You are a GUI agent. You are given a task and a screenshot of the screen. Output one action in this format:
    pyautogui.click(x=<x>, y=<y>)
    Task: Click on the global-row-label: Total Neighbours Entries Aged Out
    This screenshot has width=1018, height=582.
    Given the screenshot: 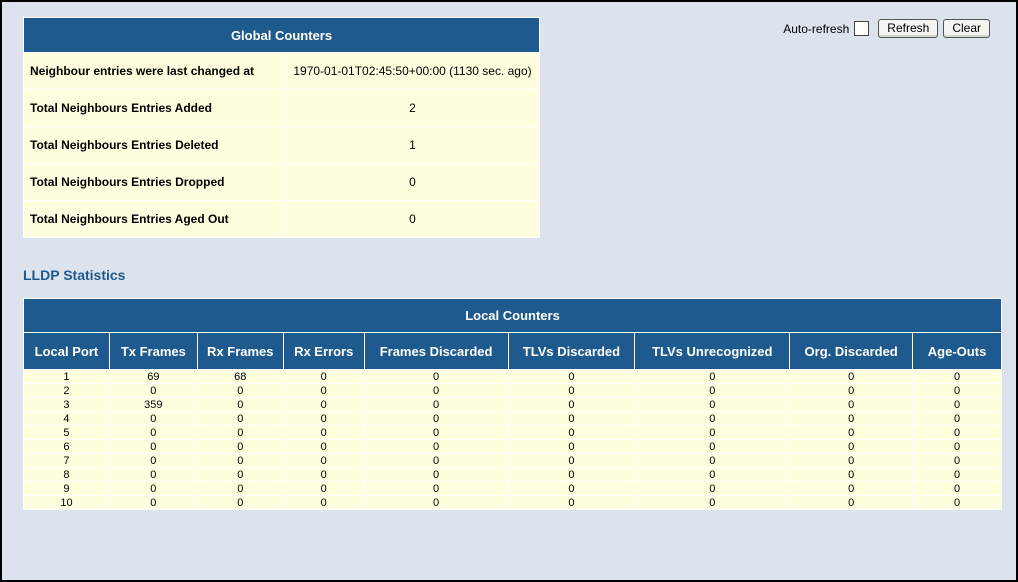 What is the action you would take?
    pyautogui.click(x=154, y=219)
    